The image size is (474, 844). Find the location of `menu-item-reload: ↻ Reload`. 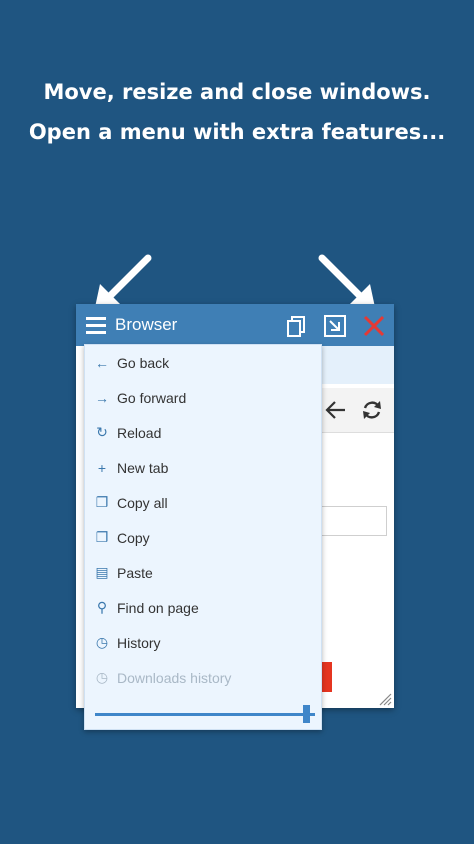

menu-item-reload: ↻ Reload is located at coordinates (203, 432).